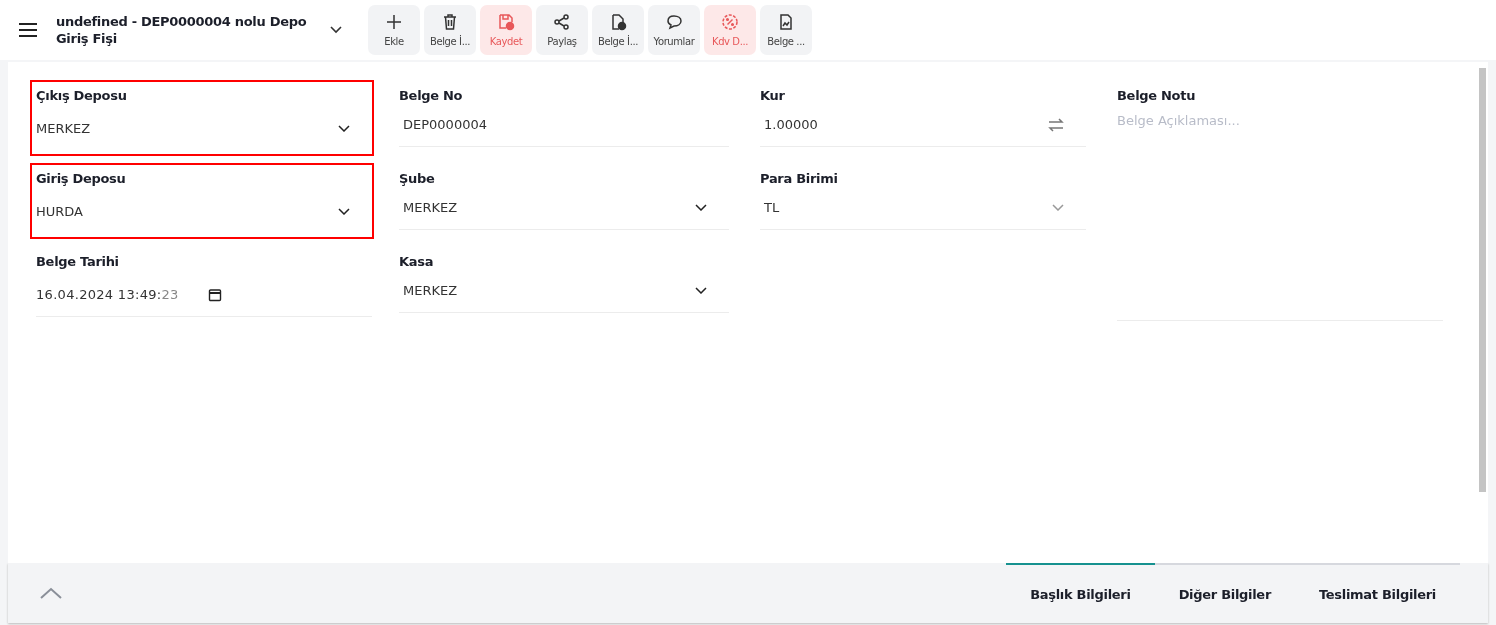 This screenshot has width=1496, height=625. What do you see at coordinates (799, 178) in the screenshot?
I see `field-label: Para Birimi` at bounding box center [799, 178].